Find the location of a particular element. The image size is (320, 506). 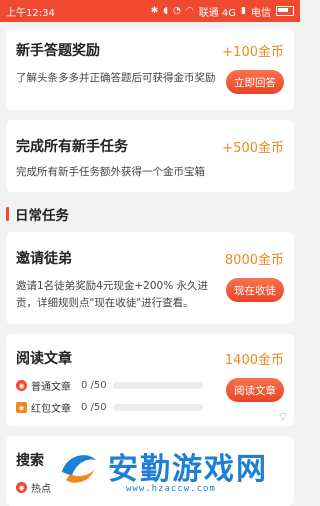

recruit-now-button: 现在收徒 is located at coordinates (255, 290).